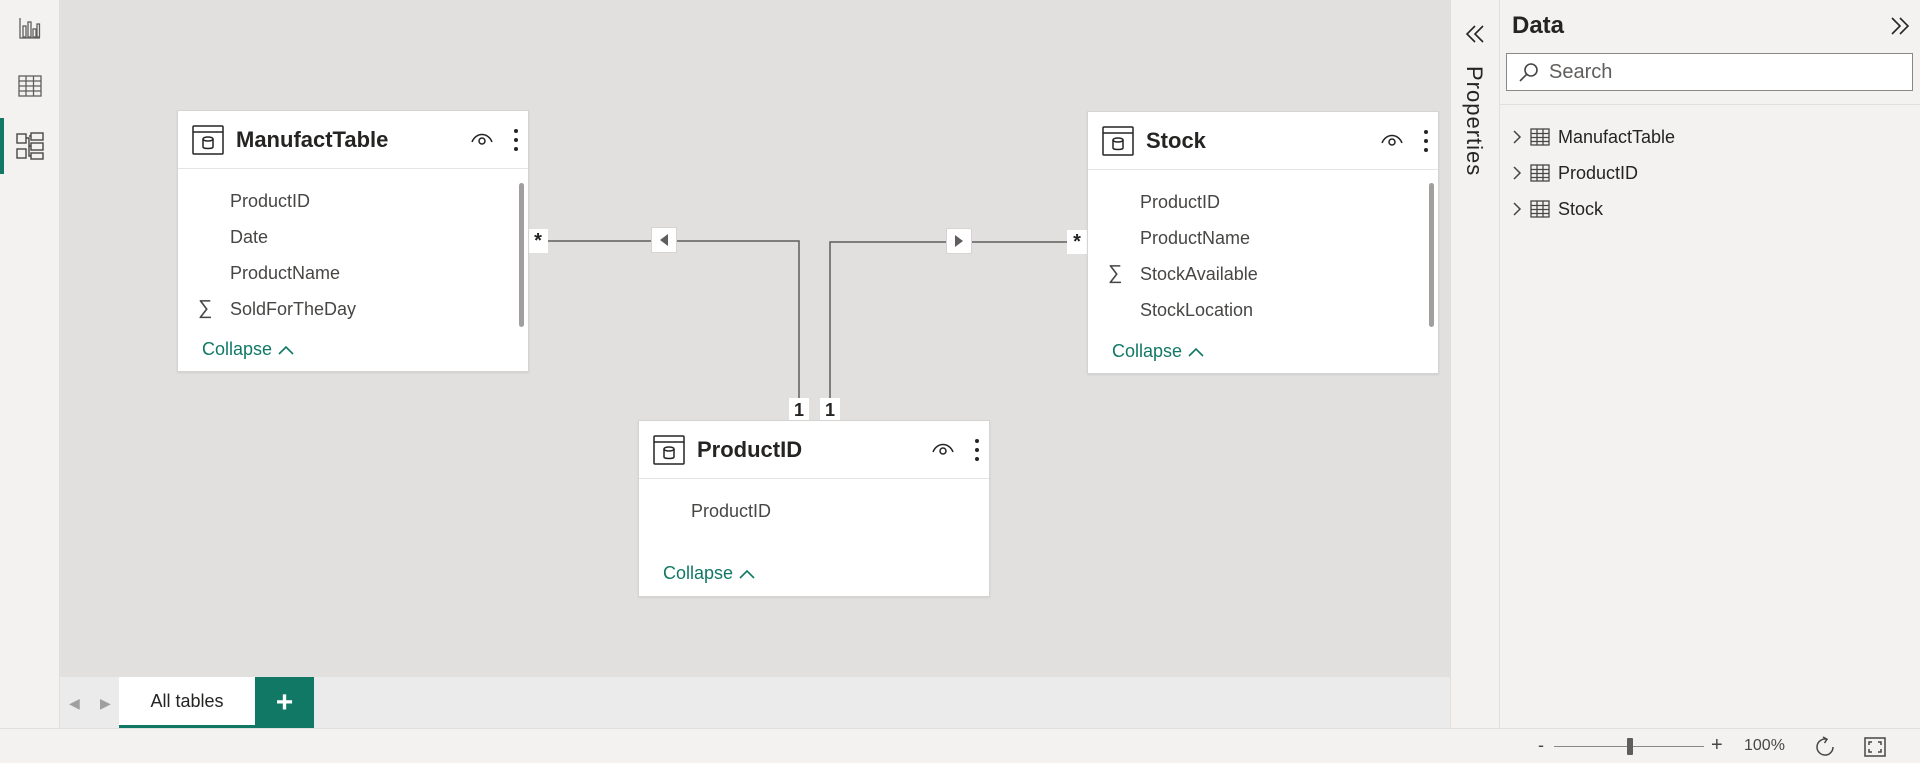 Image resolution: width=1920 pixels, height=763 pixels. Describe the element at coordinates (30, 364) in the screenshot. I see `left-rail` at that location.